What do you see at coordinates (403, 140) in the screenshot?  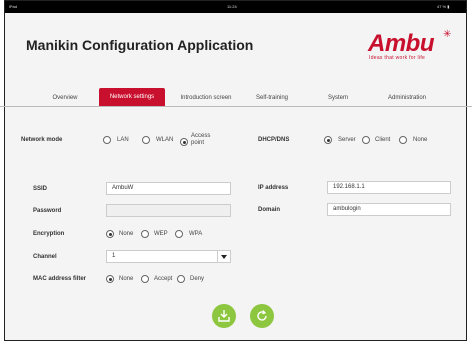 I see `dhcp-none-radio` at bounding box center [403, 140].